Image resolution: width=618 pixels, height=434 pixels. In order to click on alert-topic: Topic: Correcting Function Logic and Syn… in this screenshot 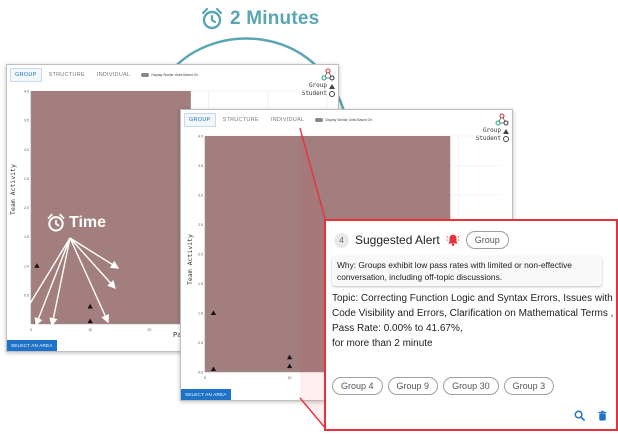, I will do `click(473, 306)`.